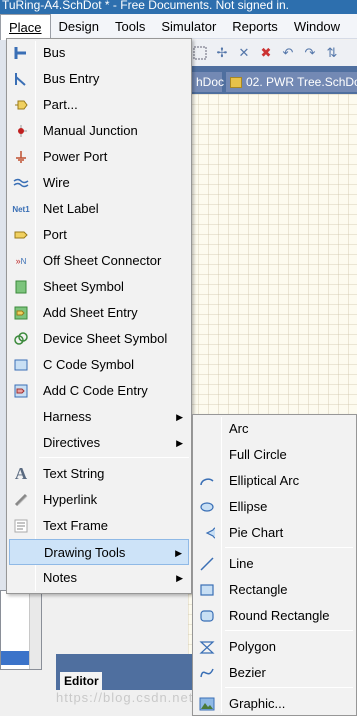  Describe the element at coordinates (255, 26) in the screenshot. I see `menu-reports: Reports` at that location.